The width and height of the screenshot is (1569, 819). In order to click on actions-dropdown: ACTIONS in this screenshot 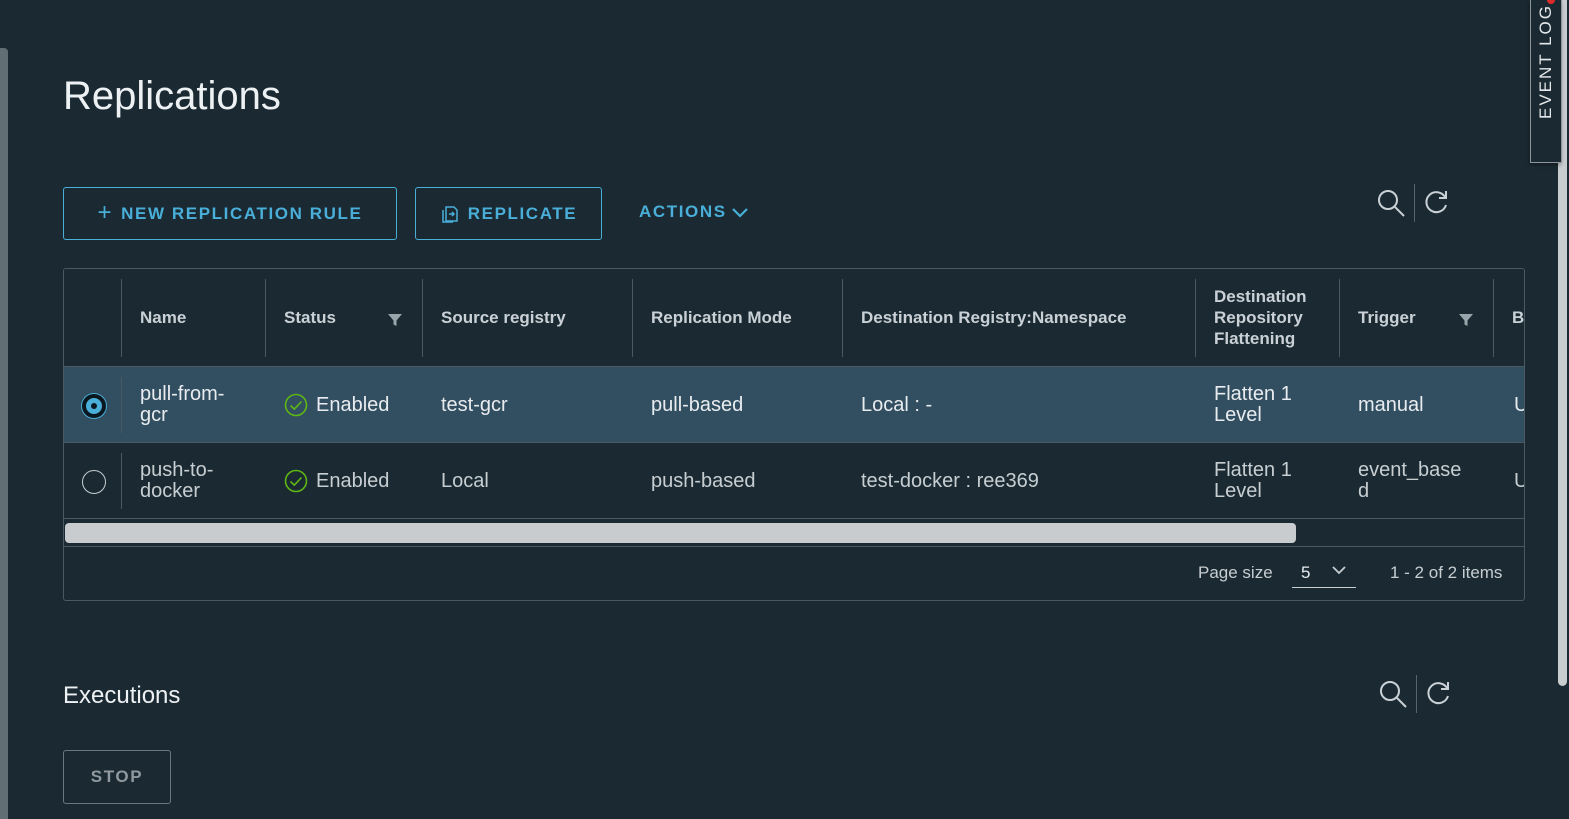, I will do `click(694, 212)`.